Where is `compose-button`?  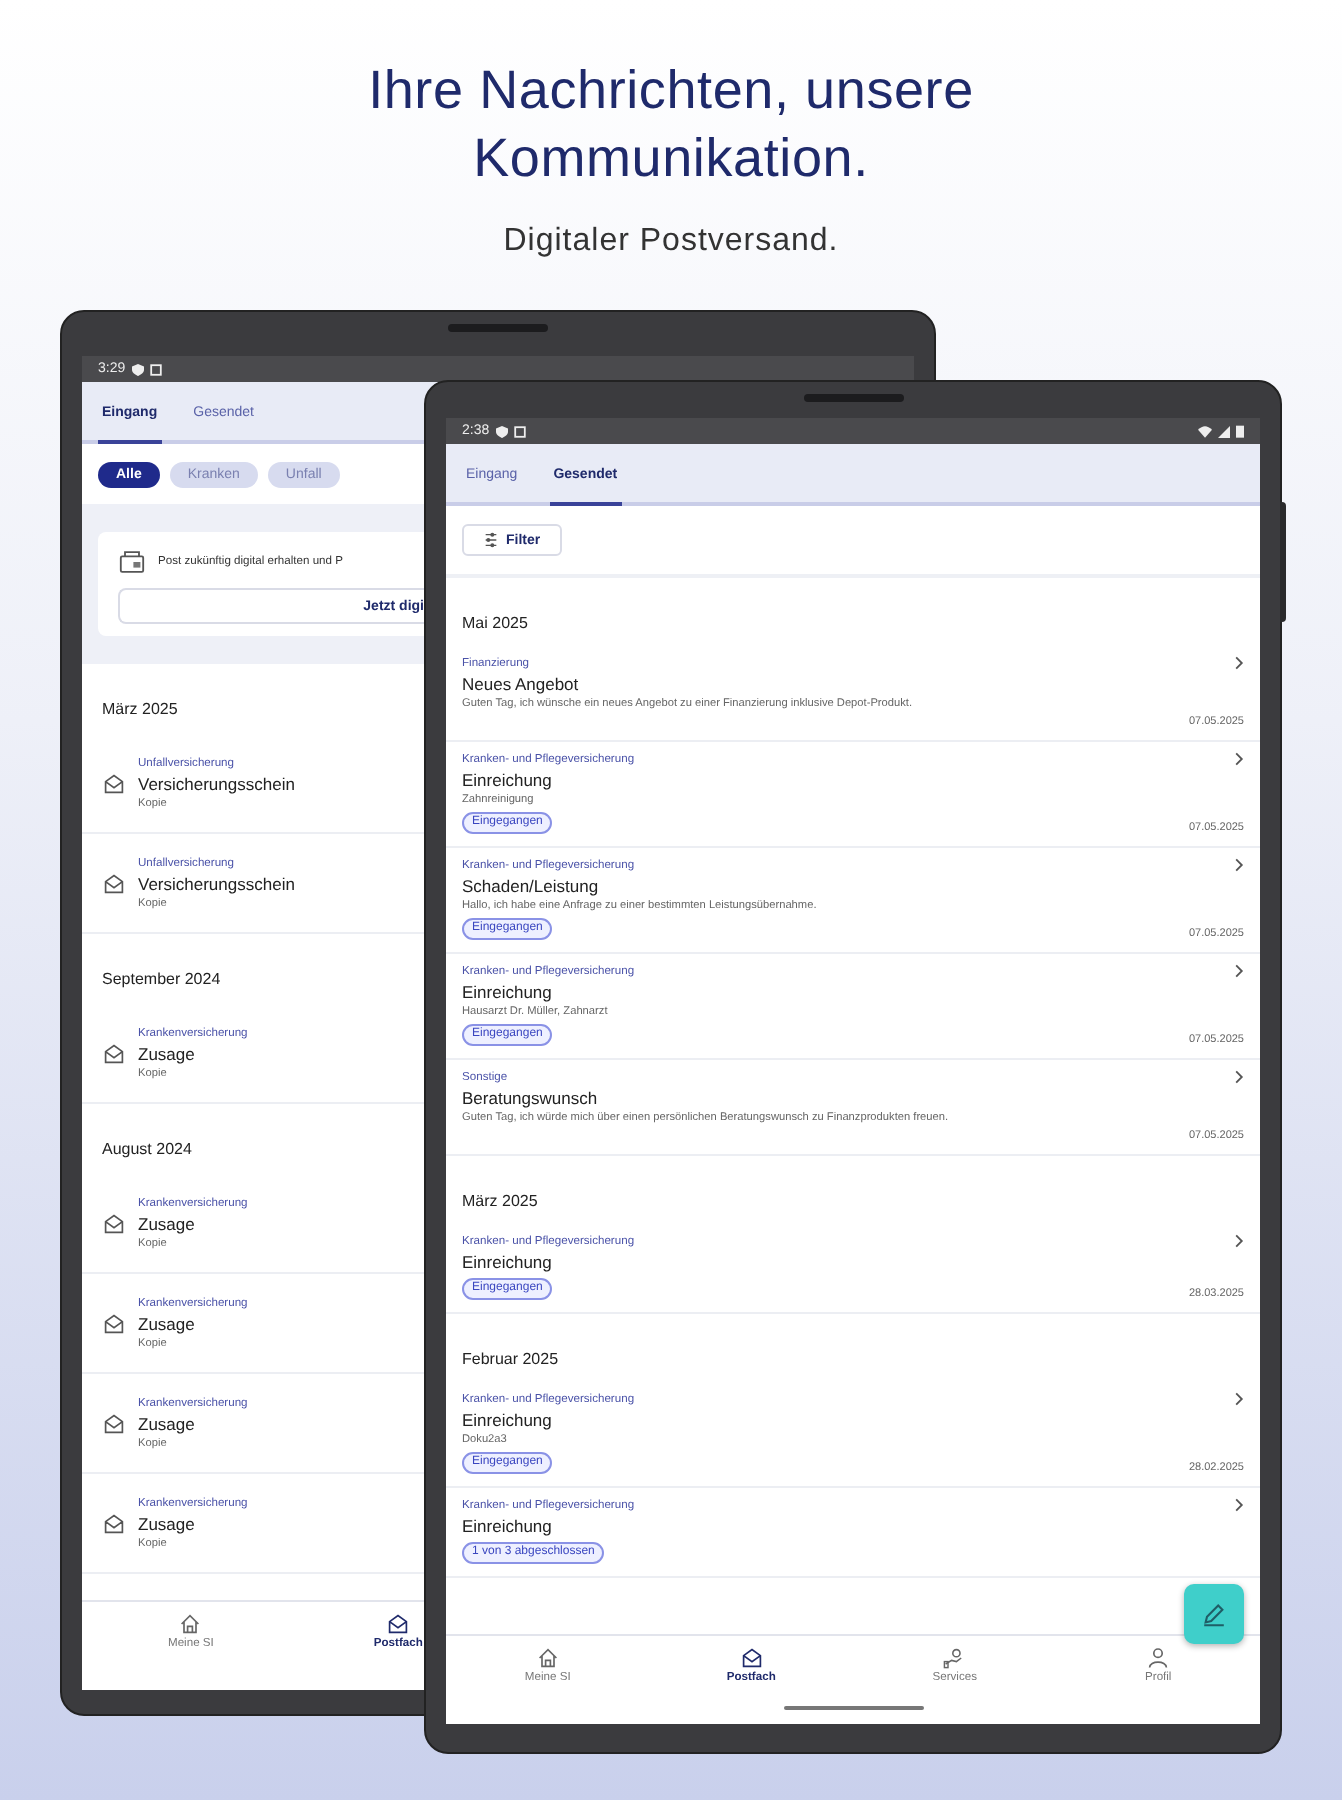
compose-button is located at coordinates (1214, 1614).